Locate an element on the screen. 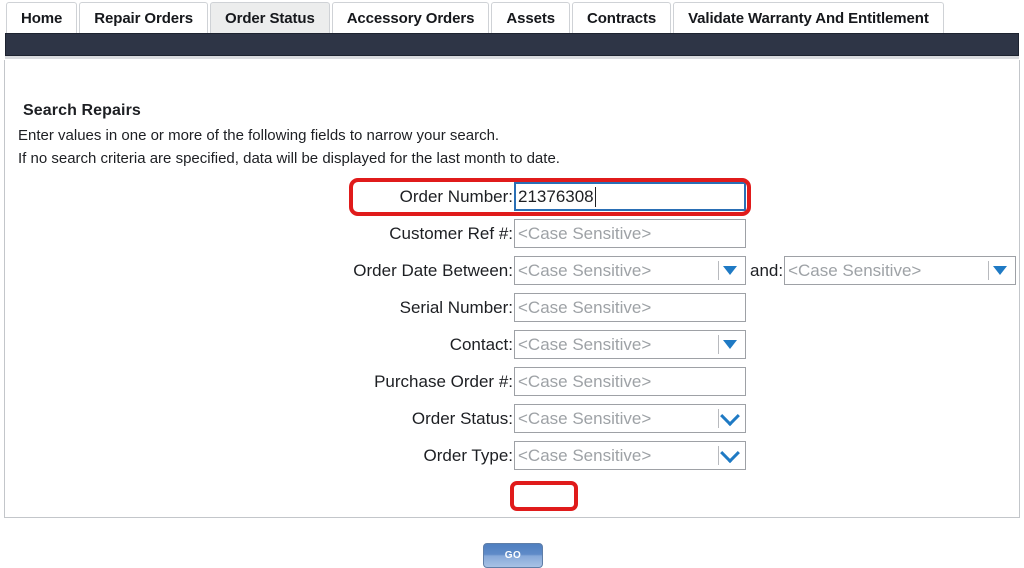 The image size is (1024, 568). order-number-input: 21376308 is located at coordinates (630, 196).